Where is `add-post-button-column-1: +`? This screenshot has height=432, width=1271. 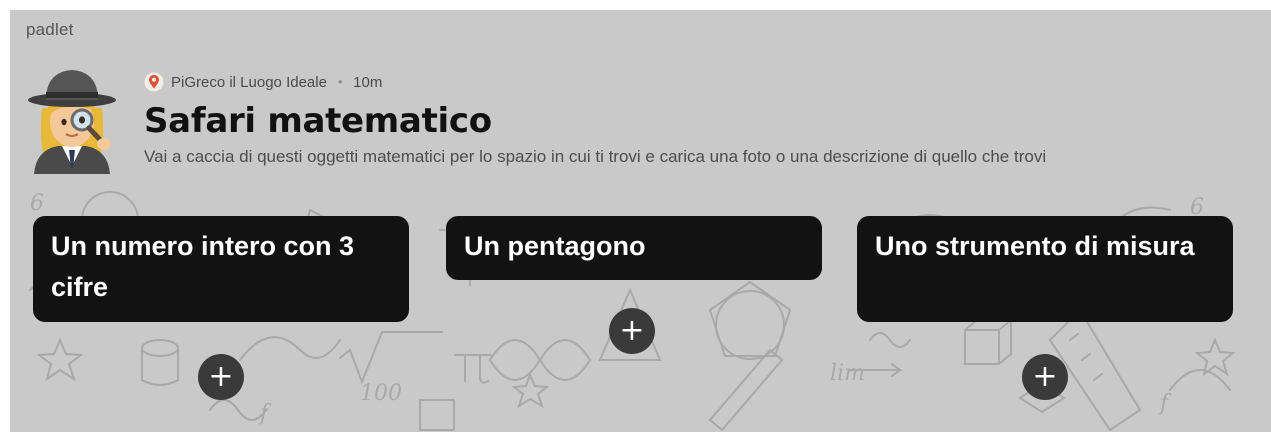 add-post-button-column-1: + is located at coordinates (221, 377).